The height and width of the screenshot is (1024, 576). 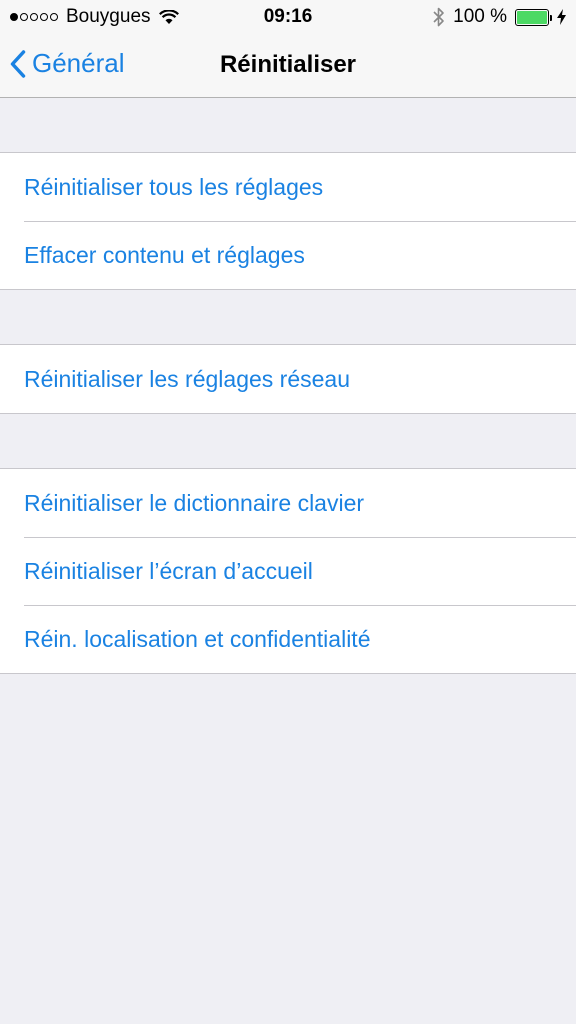 What do you see at coordinates (438, 17) in the screenshot?
I see `bluetooth-icon` at bounding box center [438, 17].